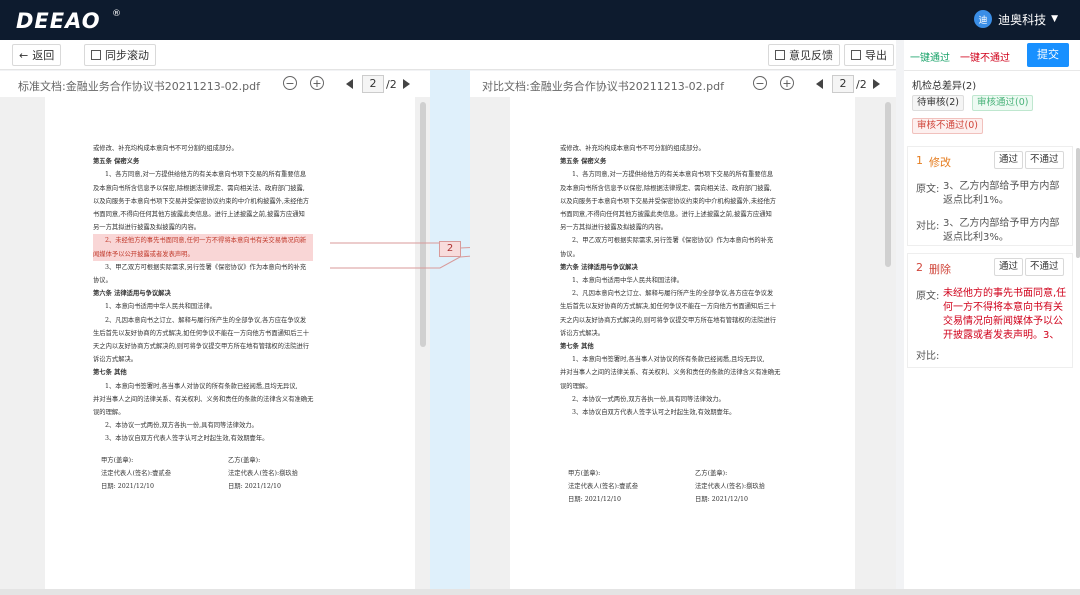 The width and height of the screenshot is (1080, 595). Describe the element at coordinates (127, 55) in the screenshot. I see `sync-label: 同步滚动` at that location.